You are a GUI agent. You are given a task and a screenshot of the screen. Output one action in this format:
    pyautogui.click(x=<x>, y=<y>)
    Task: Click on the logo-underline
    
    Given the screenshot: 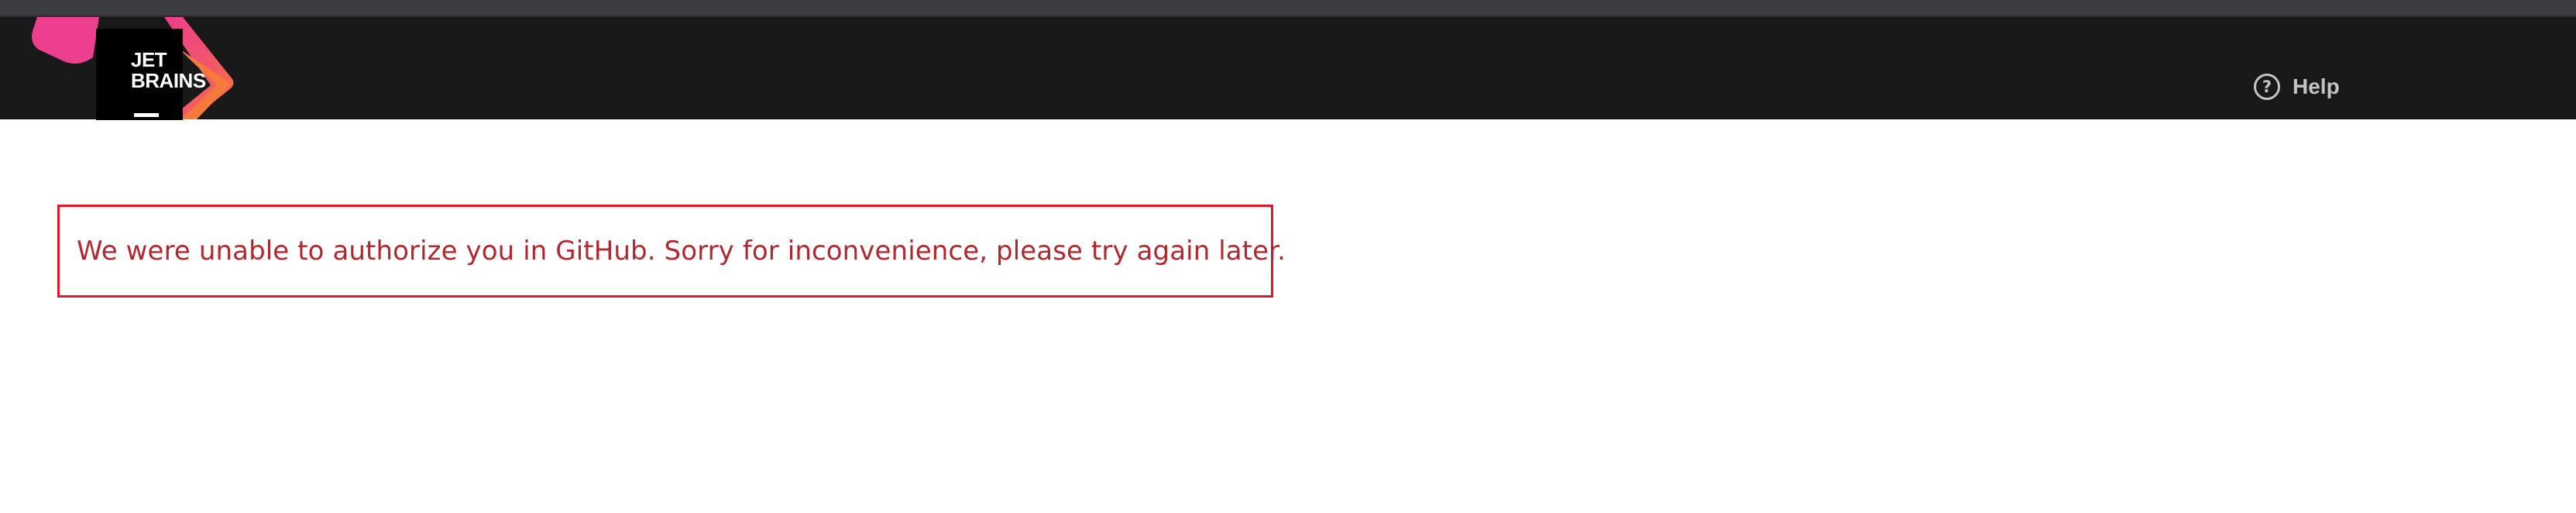 What is the action you would take?
    pyautogui.click(x=146, y=115)
    